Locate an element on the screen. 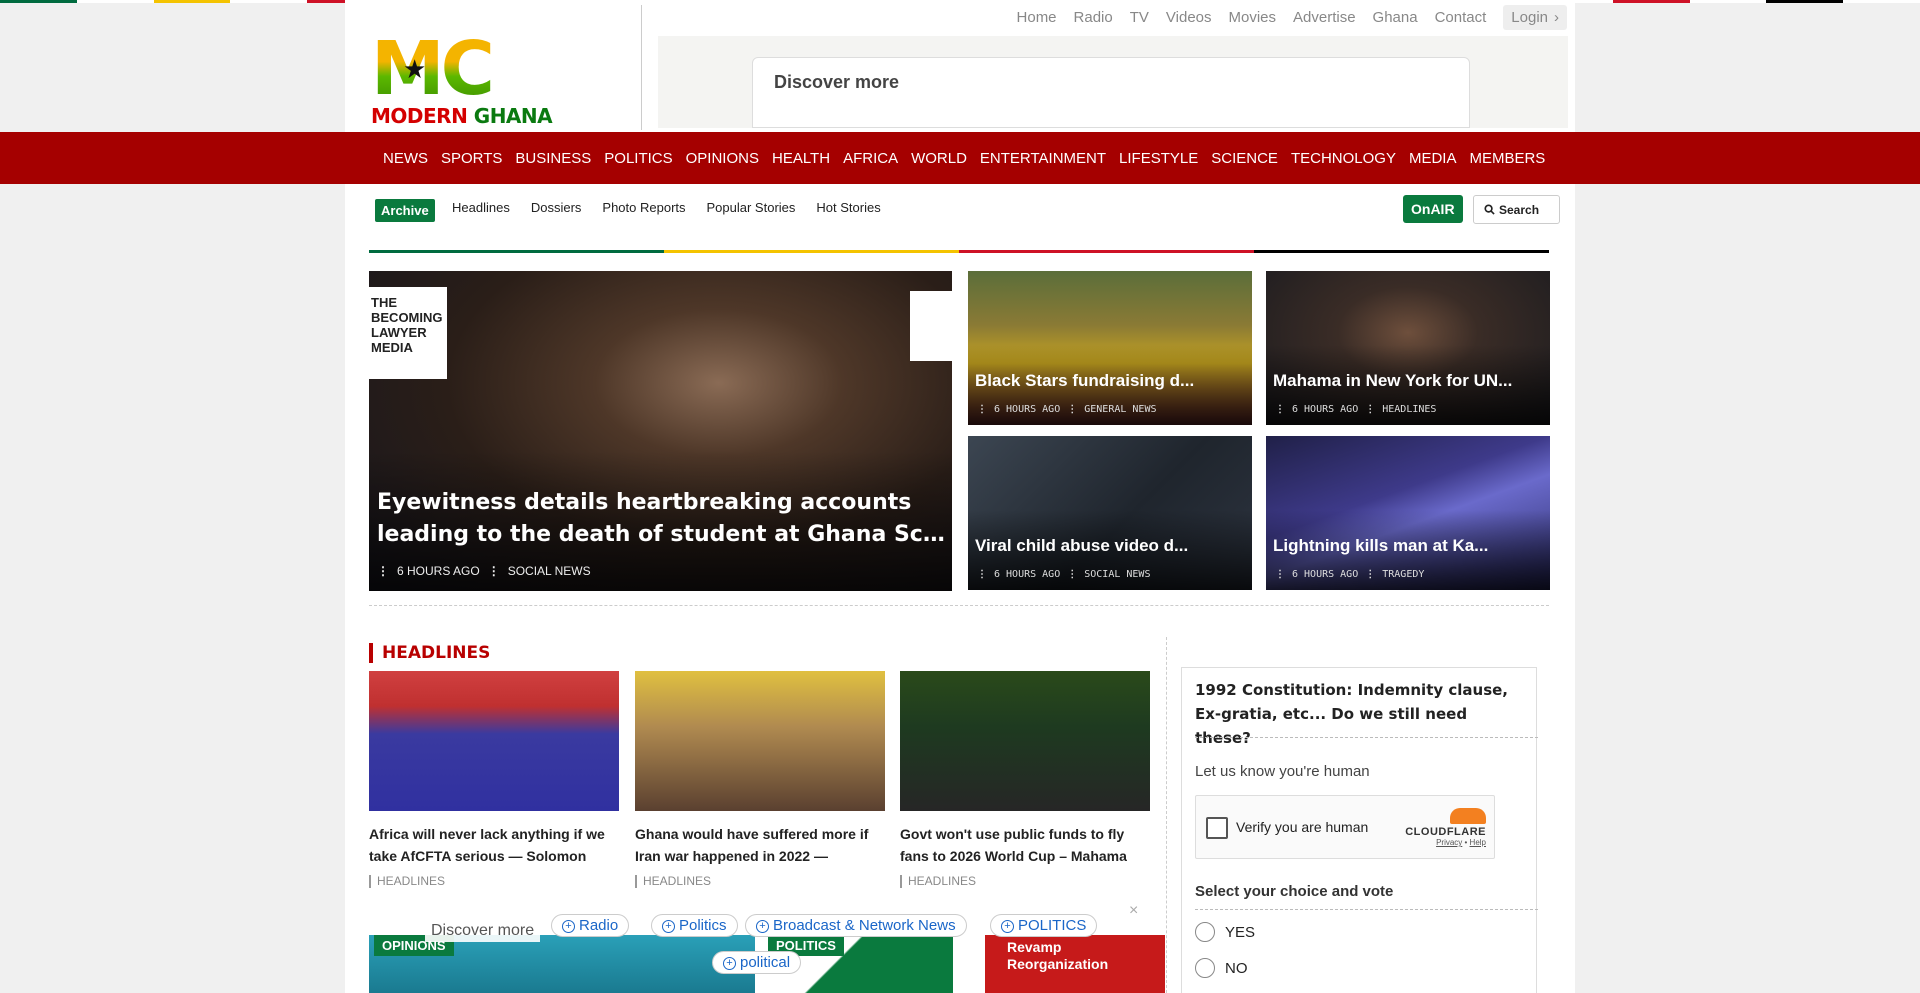  card-meta: ⋮ 6 HOURS AGO ⋮ SOCIAL NEWS is located at coordinates (1063, 574).